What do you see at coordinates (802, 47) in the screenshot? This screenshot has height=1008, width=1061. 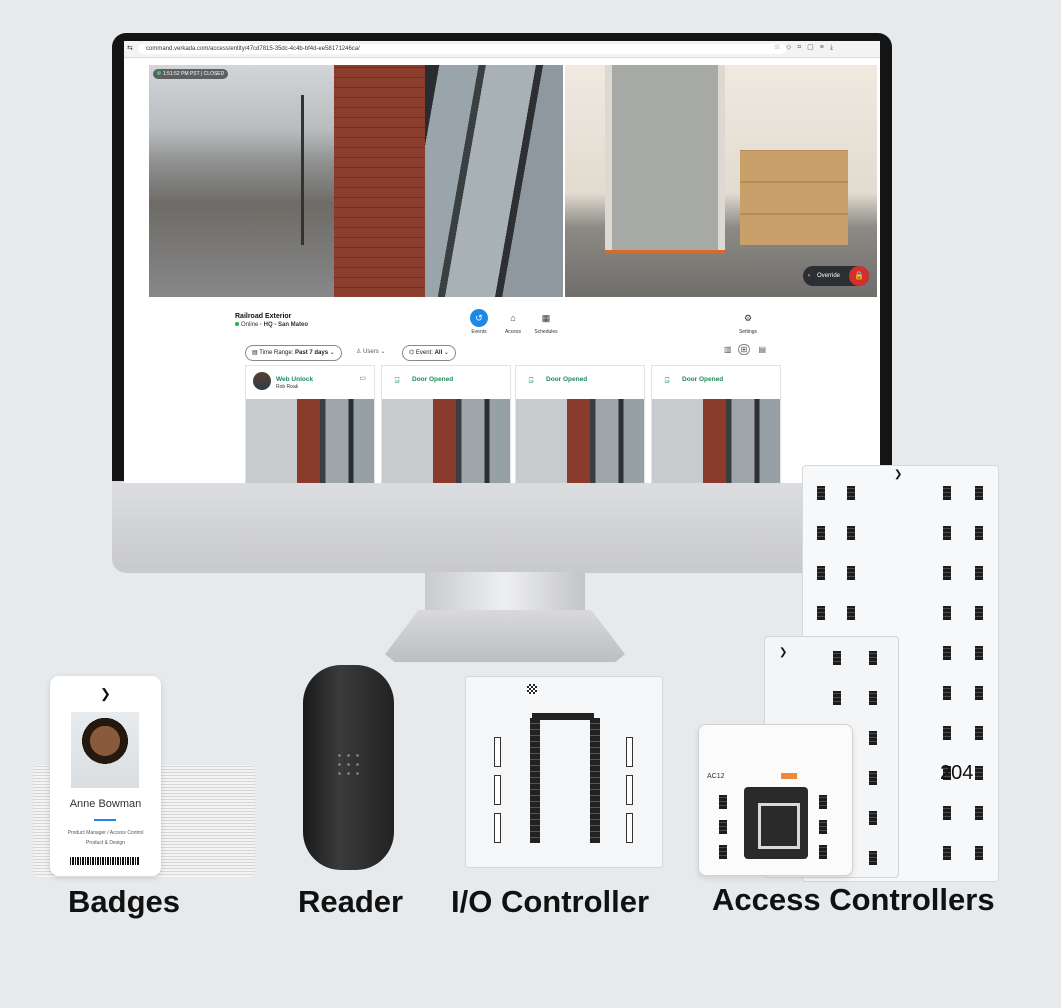 I see `cast-icon: ⌗` at bounding box center [802, 47].